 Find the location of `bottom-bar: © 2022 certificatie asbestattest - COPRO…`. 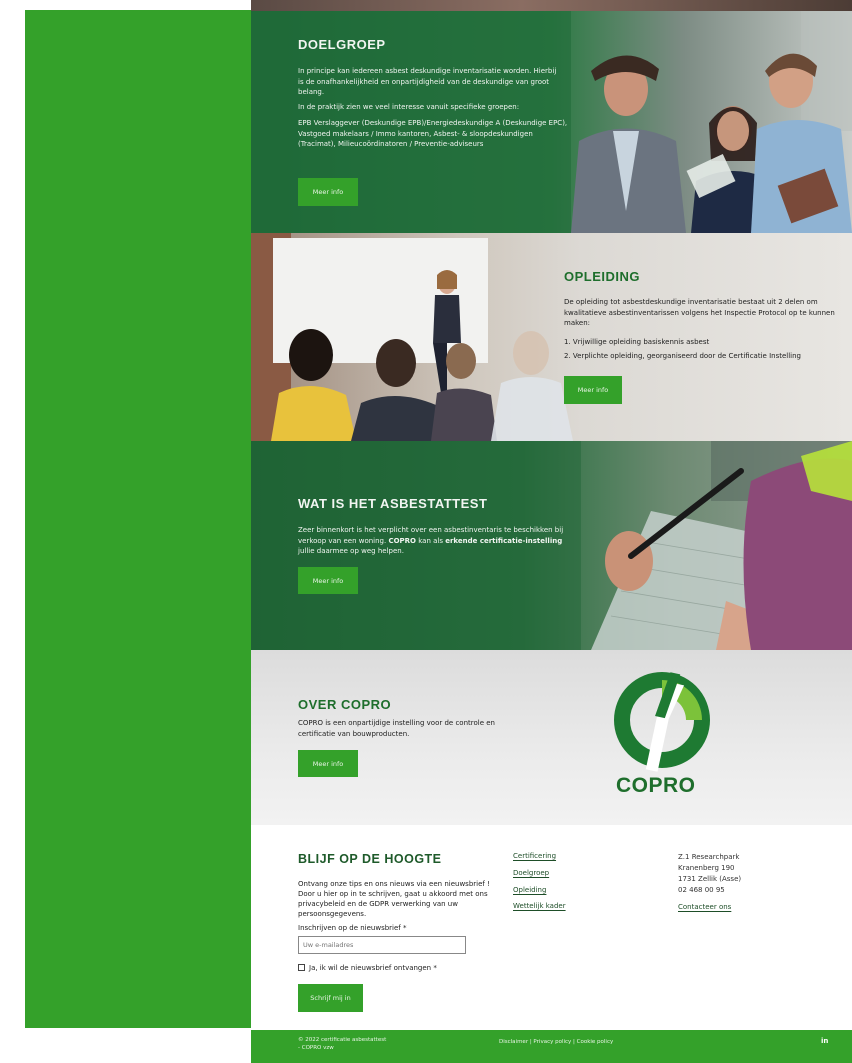

bottom-bar: © 2022 certificatie asbestattest - COPRO… is located at coordinates (551, 1046).